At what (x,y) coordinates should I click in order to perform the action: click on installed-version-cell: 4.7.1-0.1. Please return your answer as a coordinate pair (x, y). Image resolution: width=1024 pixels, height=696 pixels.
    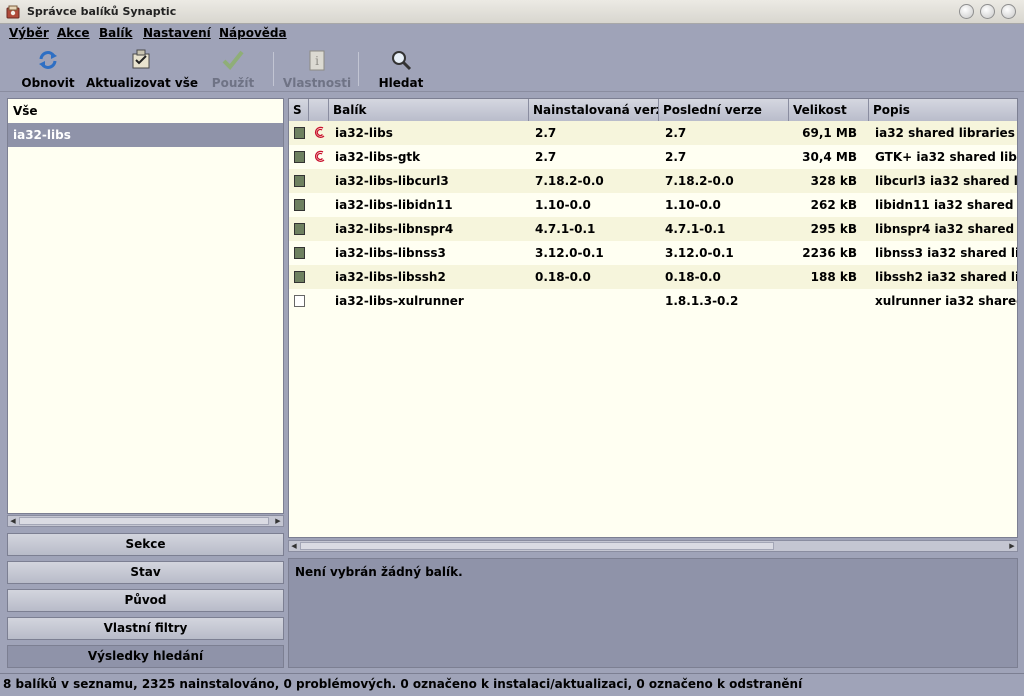
    Looking at the image, I should click on (565, 229).